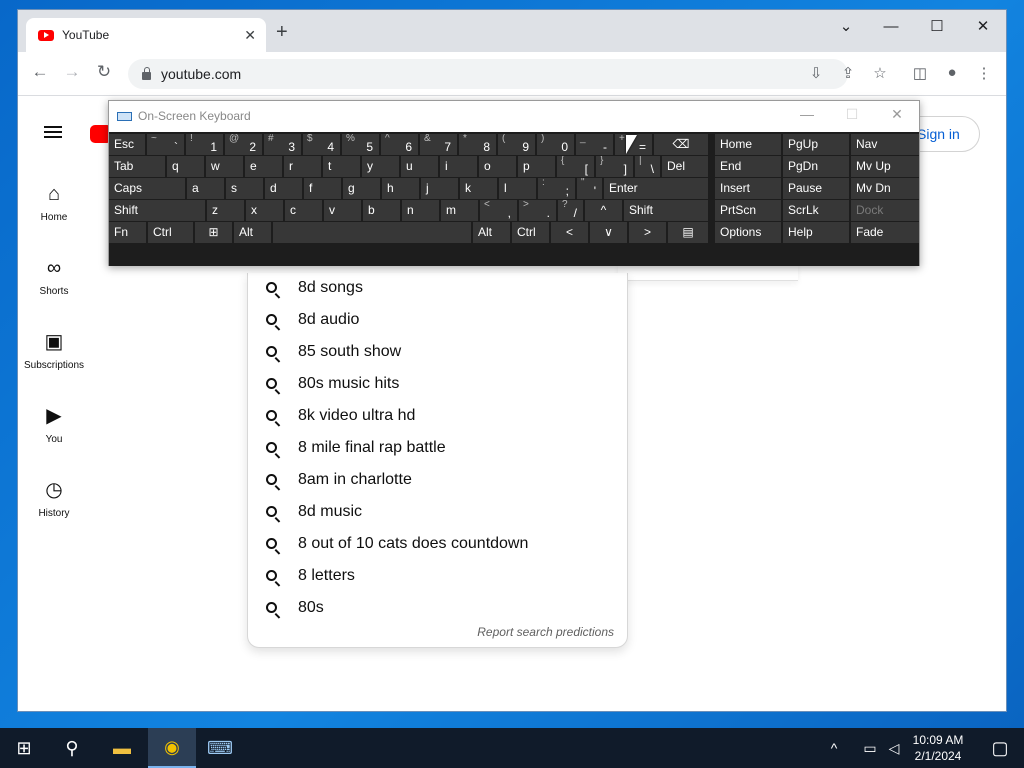 Image resolution: width=1024 pixels, height=768 pixels. I want to click on key-del: Del, so click(685, 166).